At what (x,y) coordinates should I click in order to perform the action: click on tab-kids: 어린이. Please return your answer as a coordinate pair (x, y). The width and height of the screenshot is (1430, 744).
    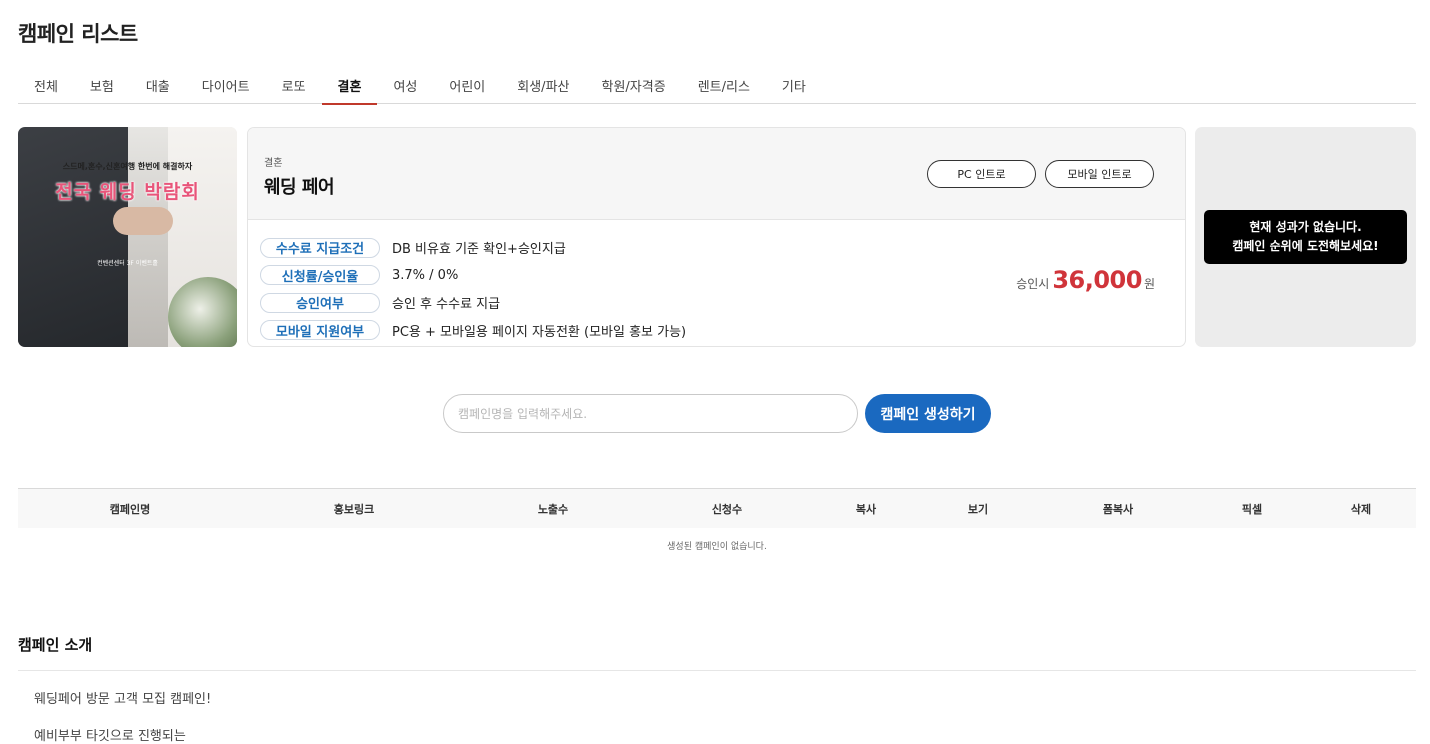
    Looking at the image, I should click on (467, 85).